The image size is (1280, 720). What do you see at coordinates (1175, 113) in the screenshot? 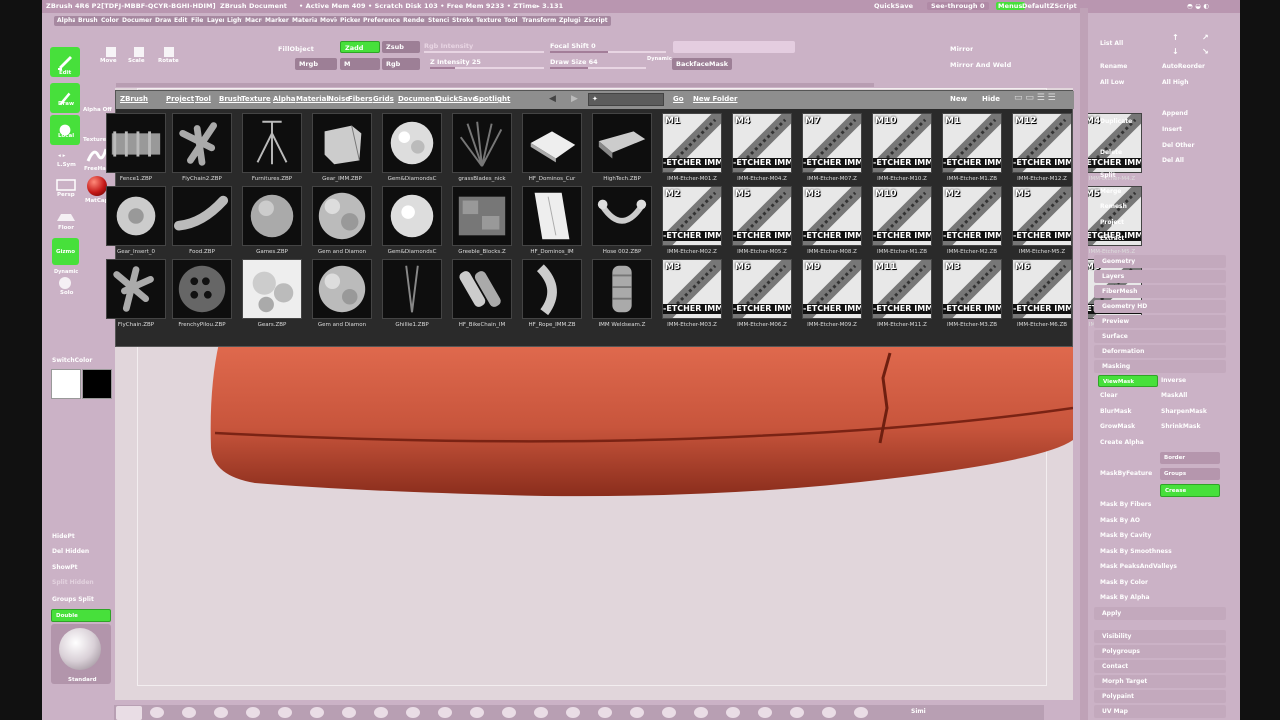
I see `append-button: Append` at bounding box center [1175, 113].